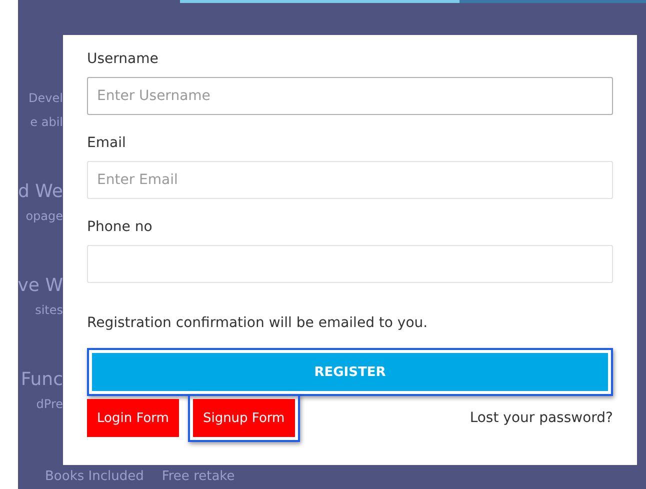 This screenshot has height=489, width=646. Describe the element at coordinates (541, 418) in the screenshot. I see `lost-password-link: Lost your password?` at that location.